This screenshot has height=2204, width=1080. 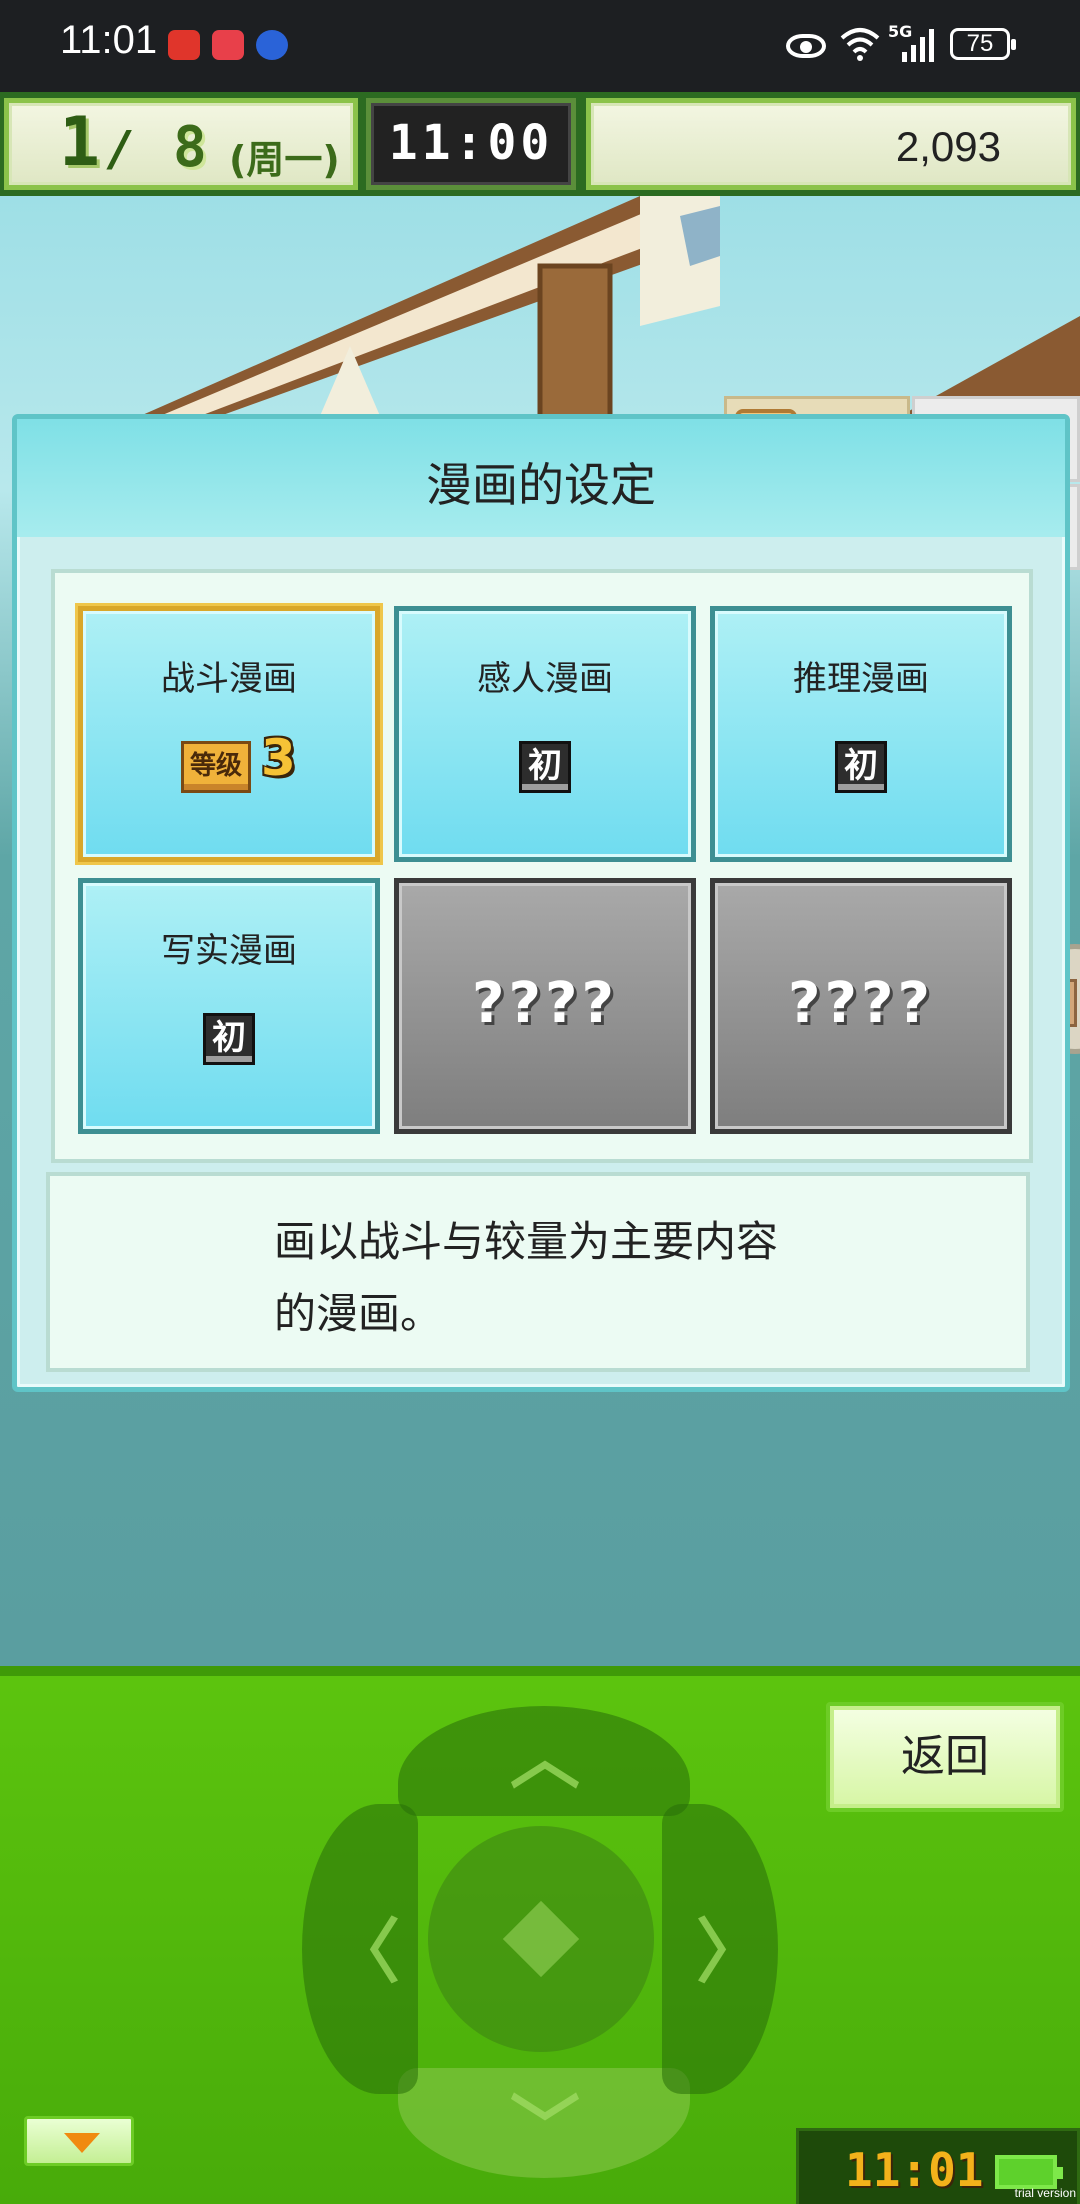 I want to click on battery-icon, so click(x=1029, y=2172).